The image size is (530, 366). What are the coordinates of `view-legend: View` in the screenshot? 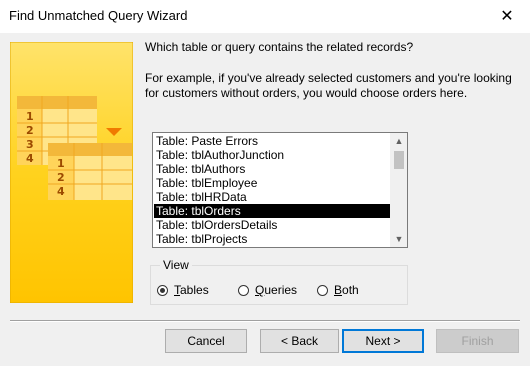 It's located at (176, 265).